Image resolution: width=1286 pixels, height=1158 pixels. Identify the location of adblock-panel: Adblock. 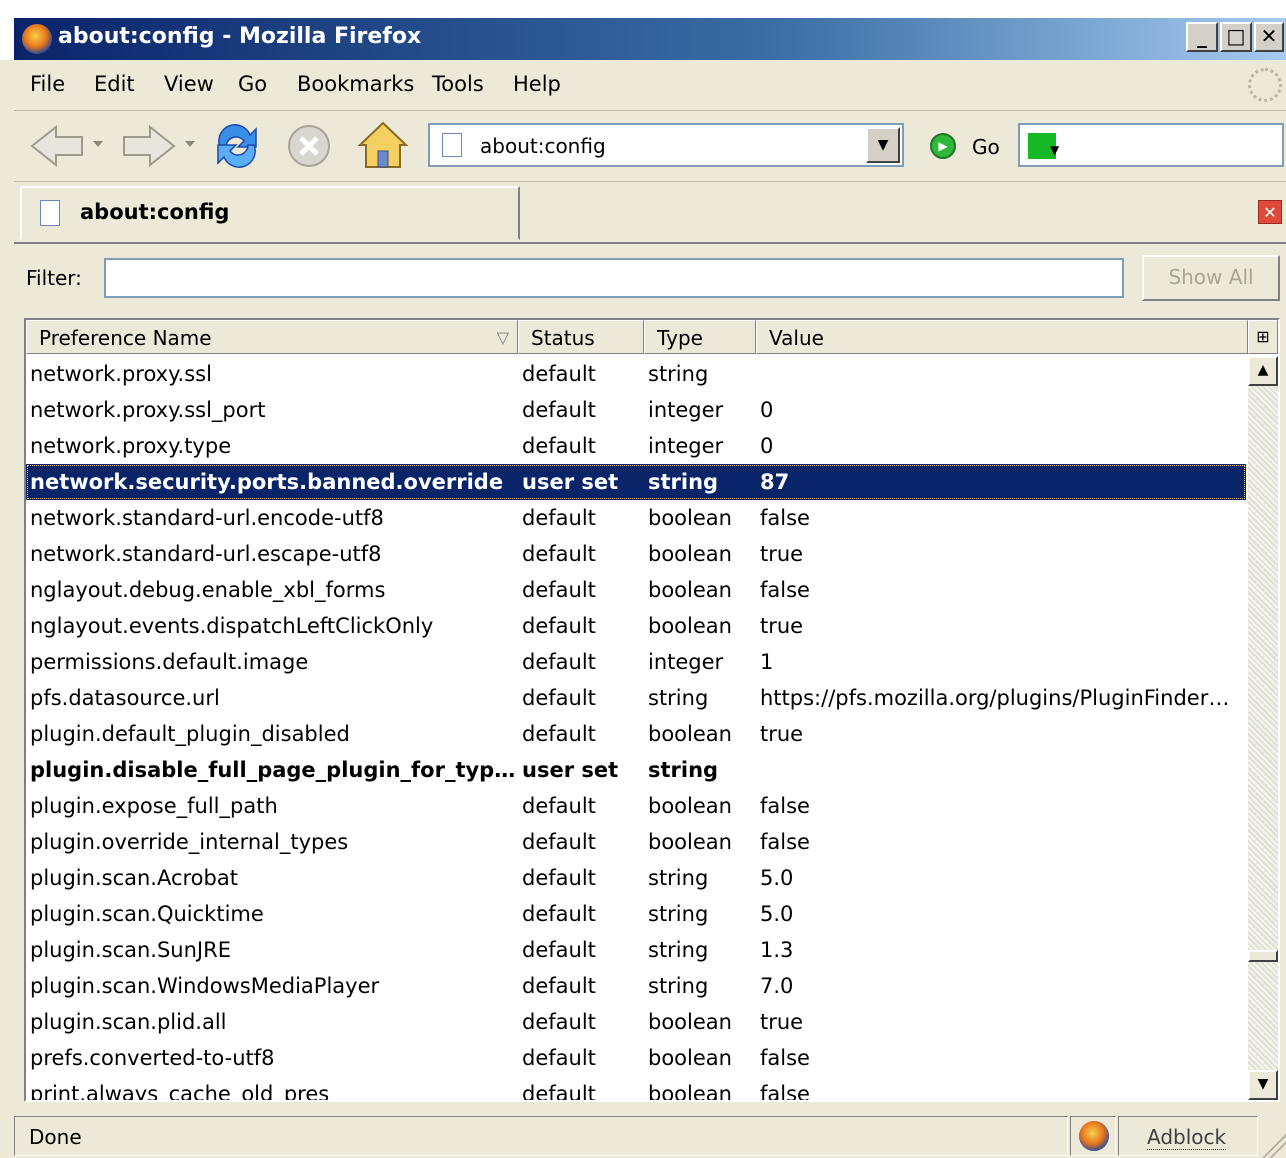
(1188, 1136).